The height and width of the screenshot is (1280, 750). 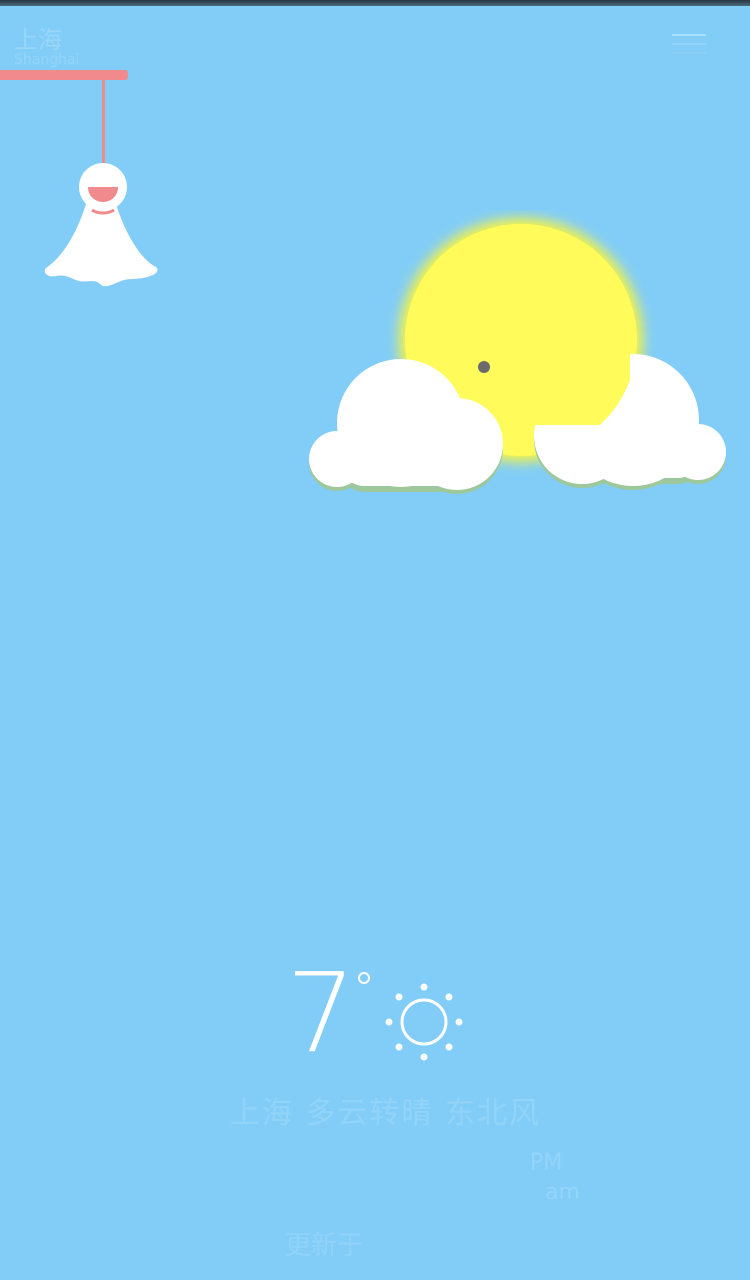 I want to click on hanging-string, so click(x=103, y=123).